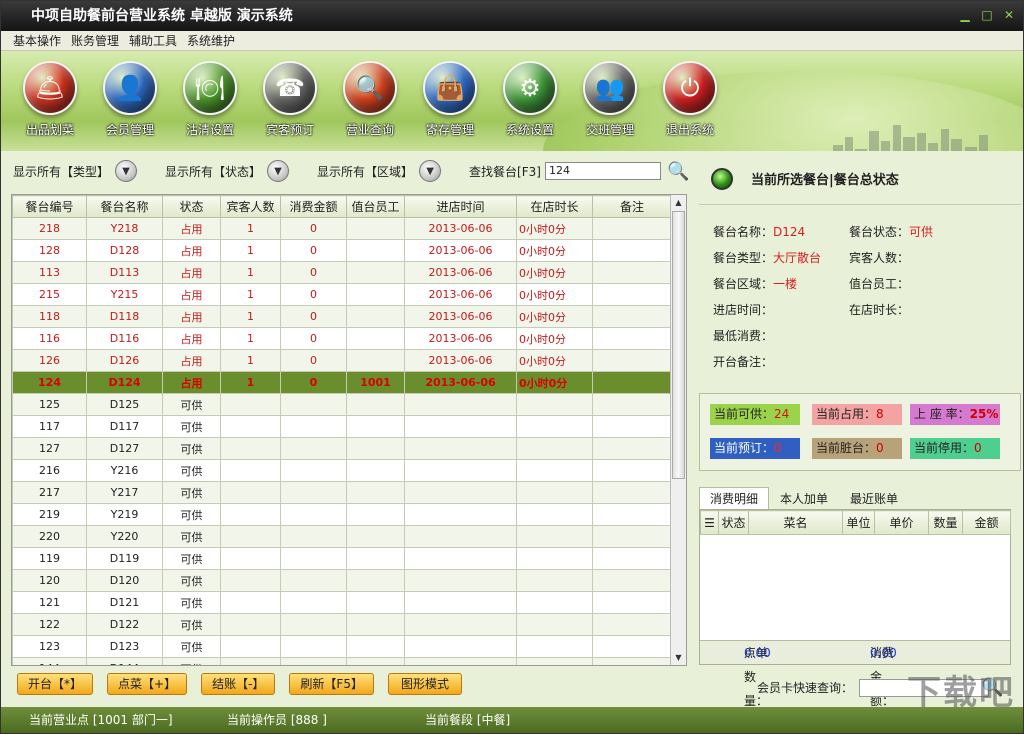  I want to click on table-row: 119 D119 可供, so click(342, 558).